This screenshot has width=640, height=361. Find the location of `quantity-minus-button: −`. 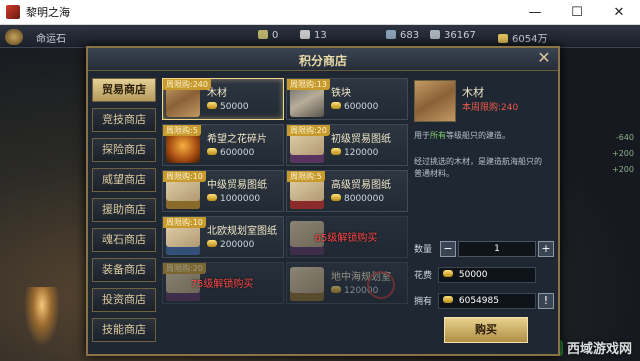

quantity-minus-button: − is located at coordinates (448, 249).